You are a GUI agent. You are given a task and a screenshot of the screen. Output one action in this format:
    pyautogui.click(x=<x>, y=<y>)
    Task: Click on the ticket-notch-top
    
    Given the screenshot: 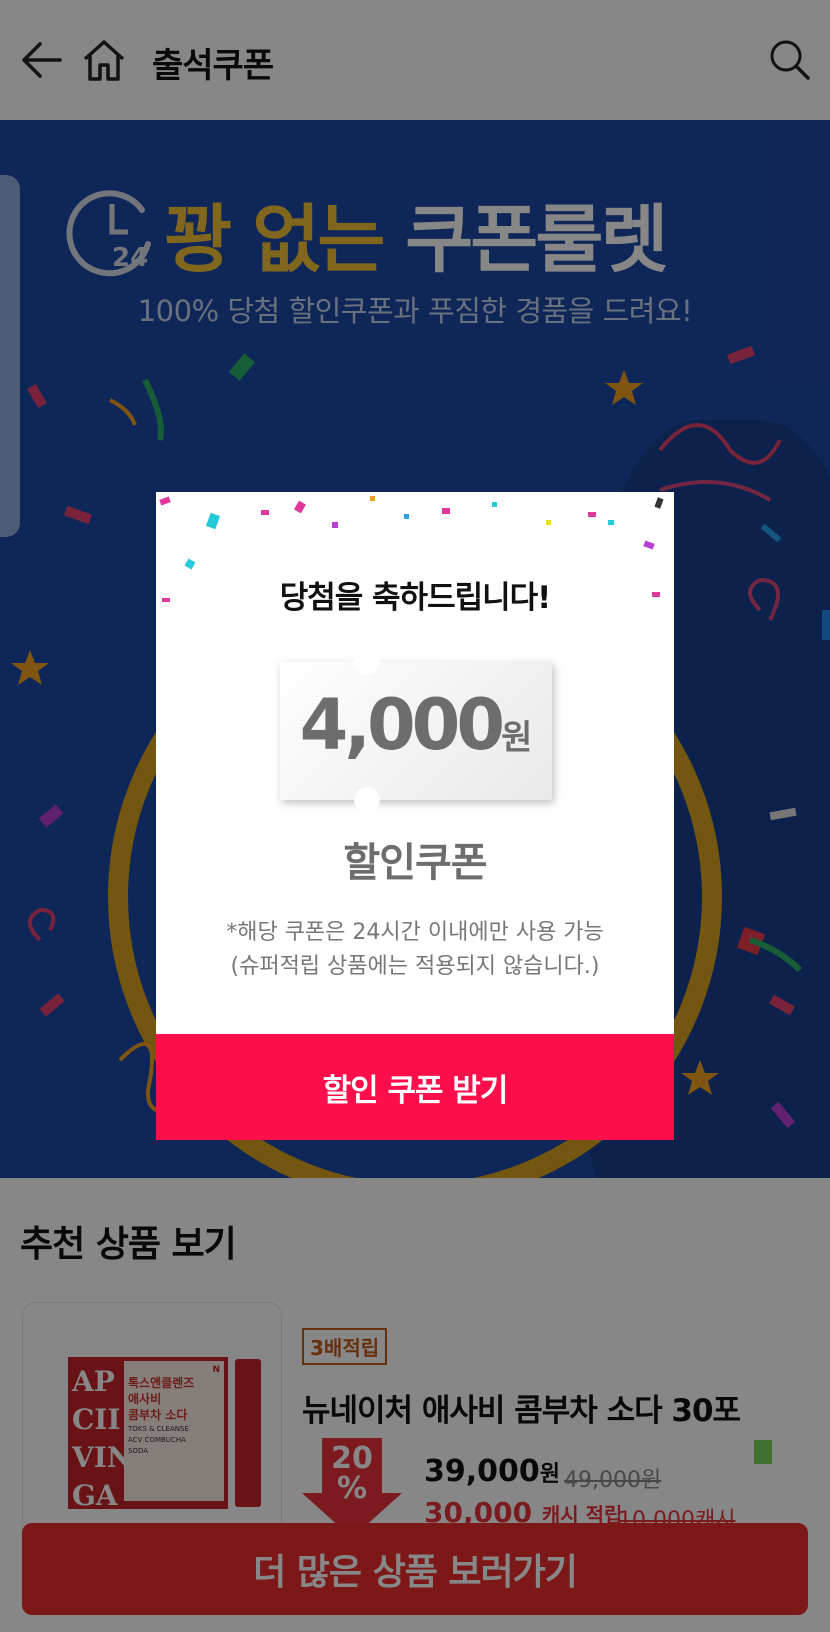 What is the action you would take?
    pyautogui.click(x=367, y=662)
    